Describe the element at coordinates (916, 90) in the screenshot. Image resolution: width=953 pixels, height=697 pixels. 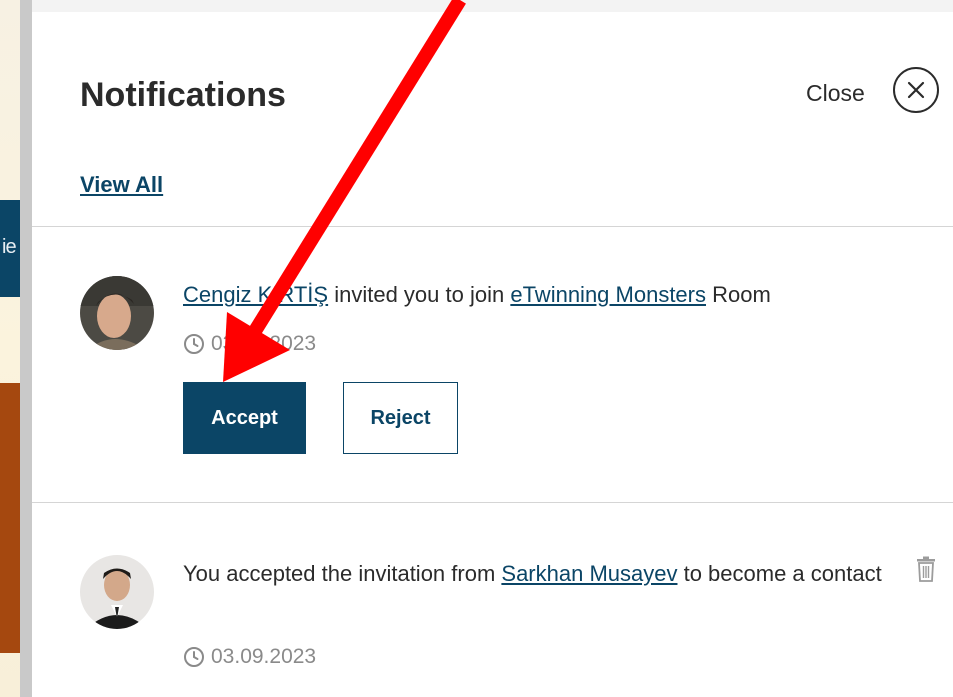
I see `close-icon` at that location.